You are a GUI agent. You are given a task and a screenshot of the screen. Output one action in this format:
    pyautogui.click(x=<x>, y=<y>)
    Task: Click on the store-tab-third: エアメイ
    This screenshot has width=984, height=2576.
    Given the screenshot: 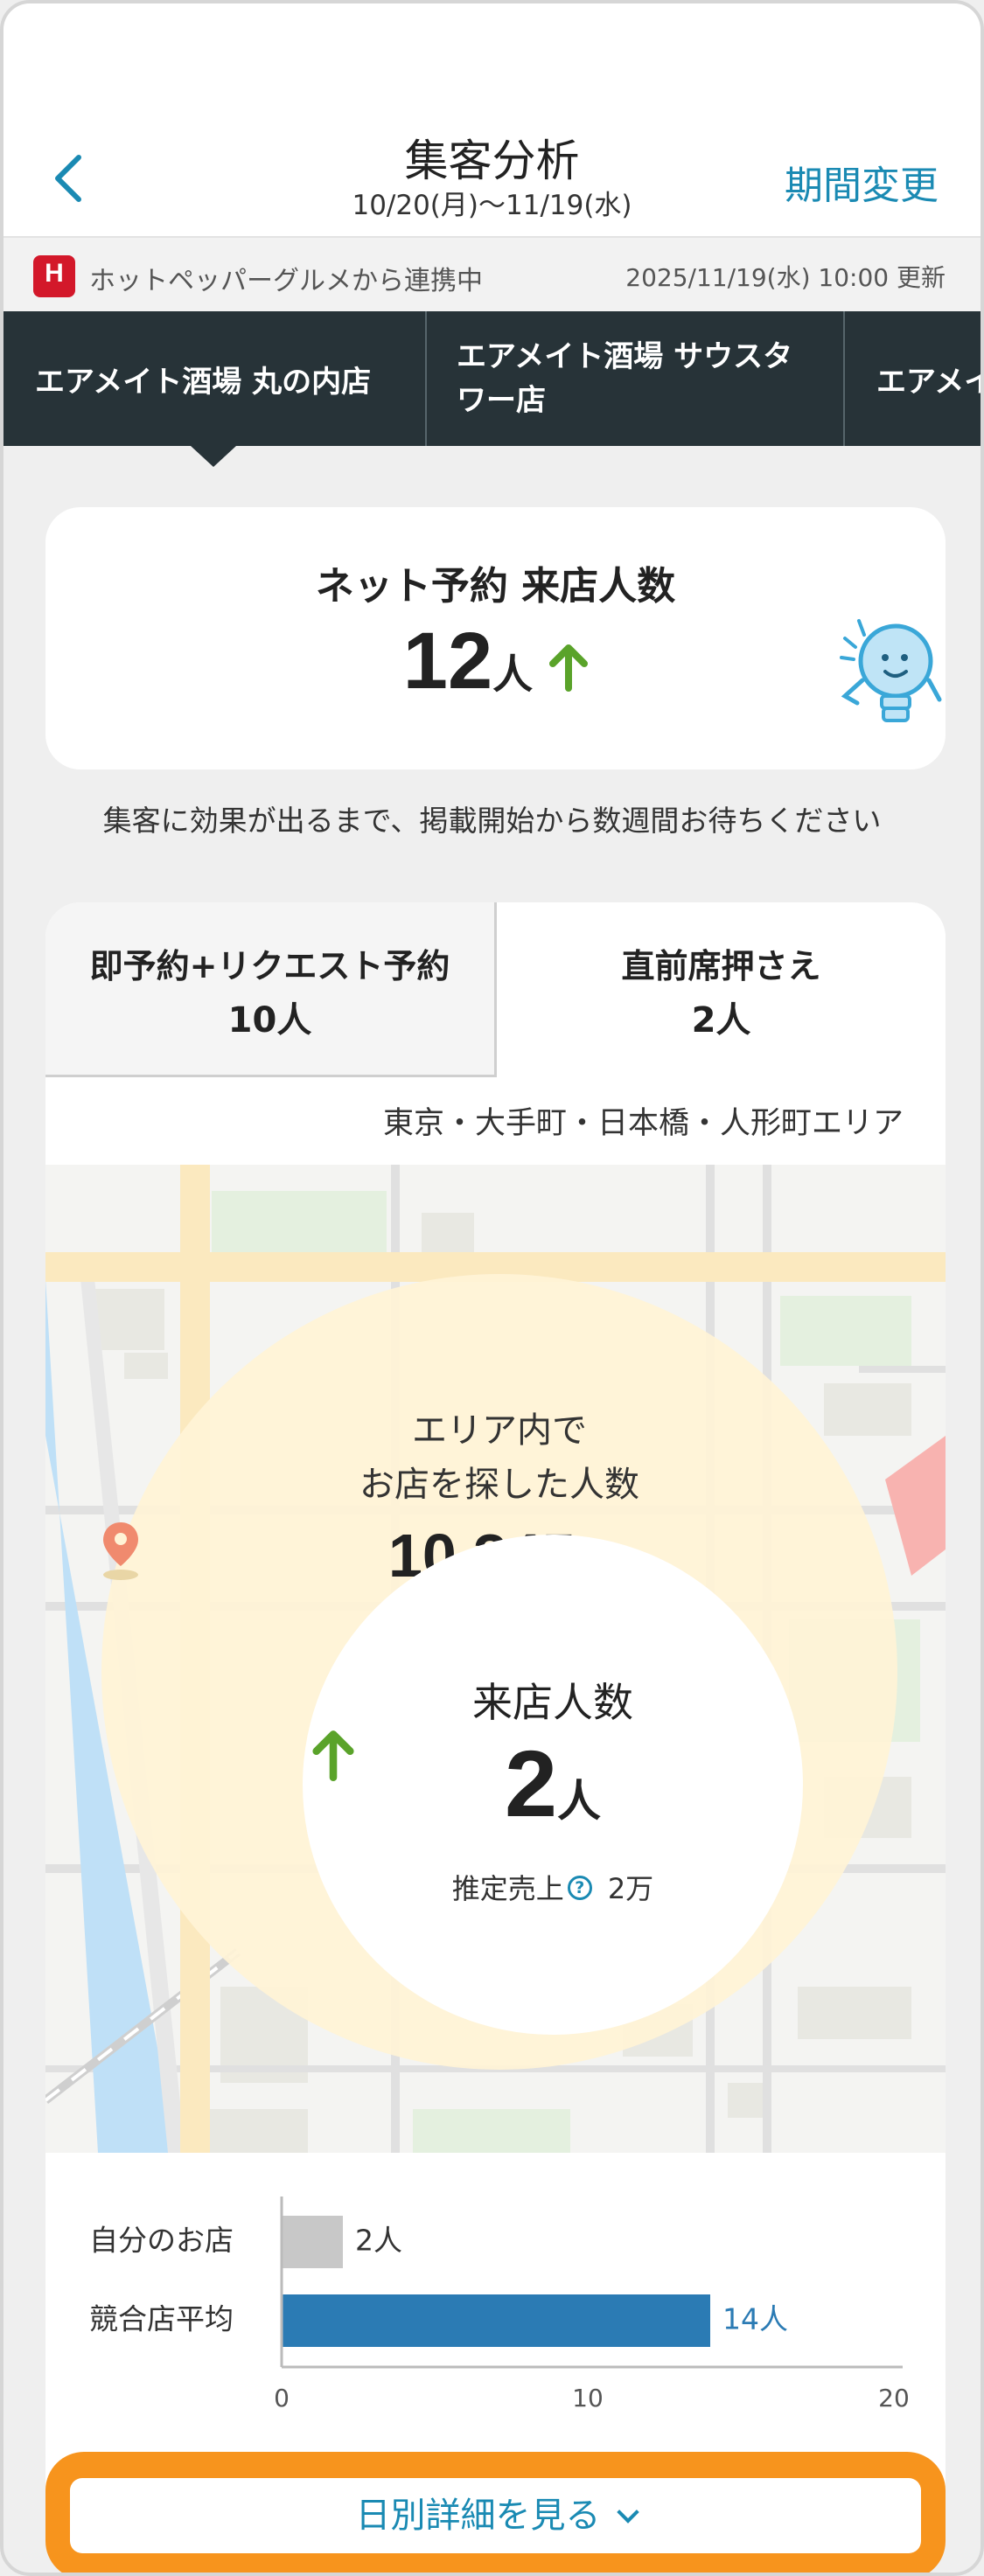 What is the action you would take?
    pyautogui.click(x=912, y=378)
    